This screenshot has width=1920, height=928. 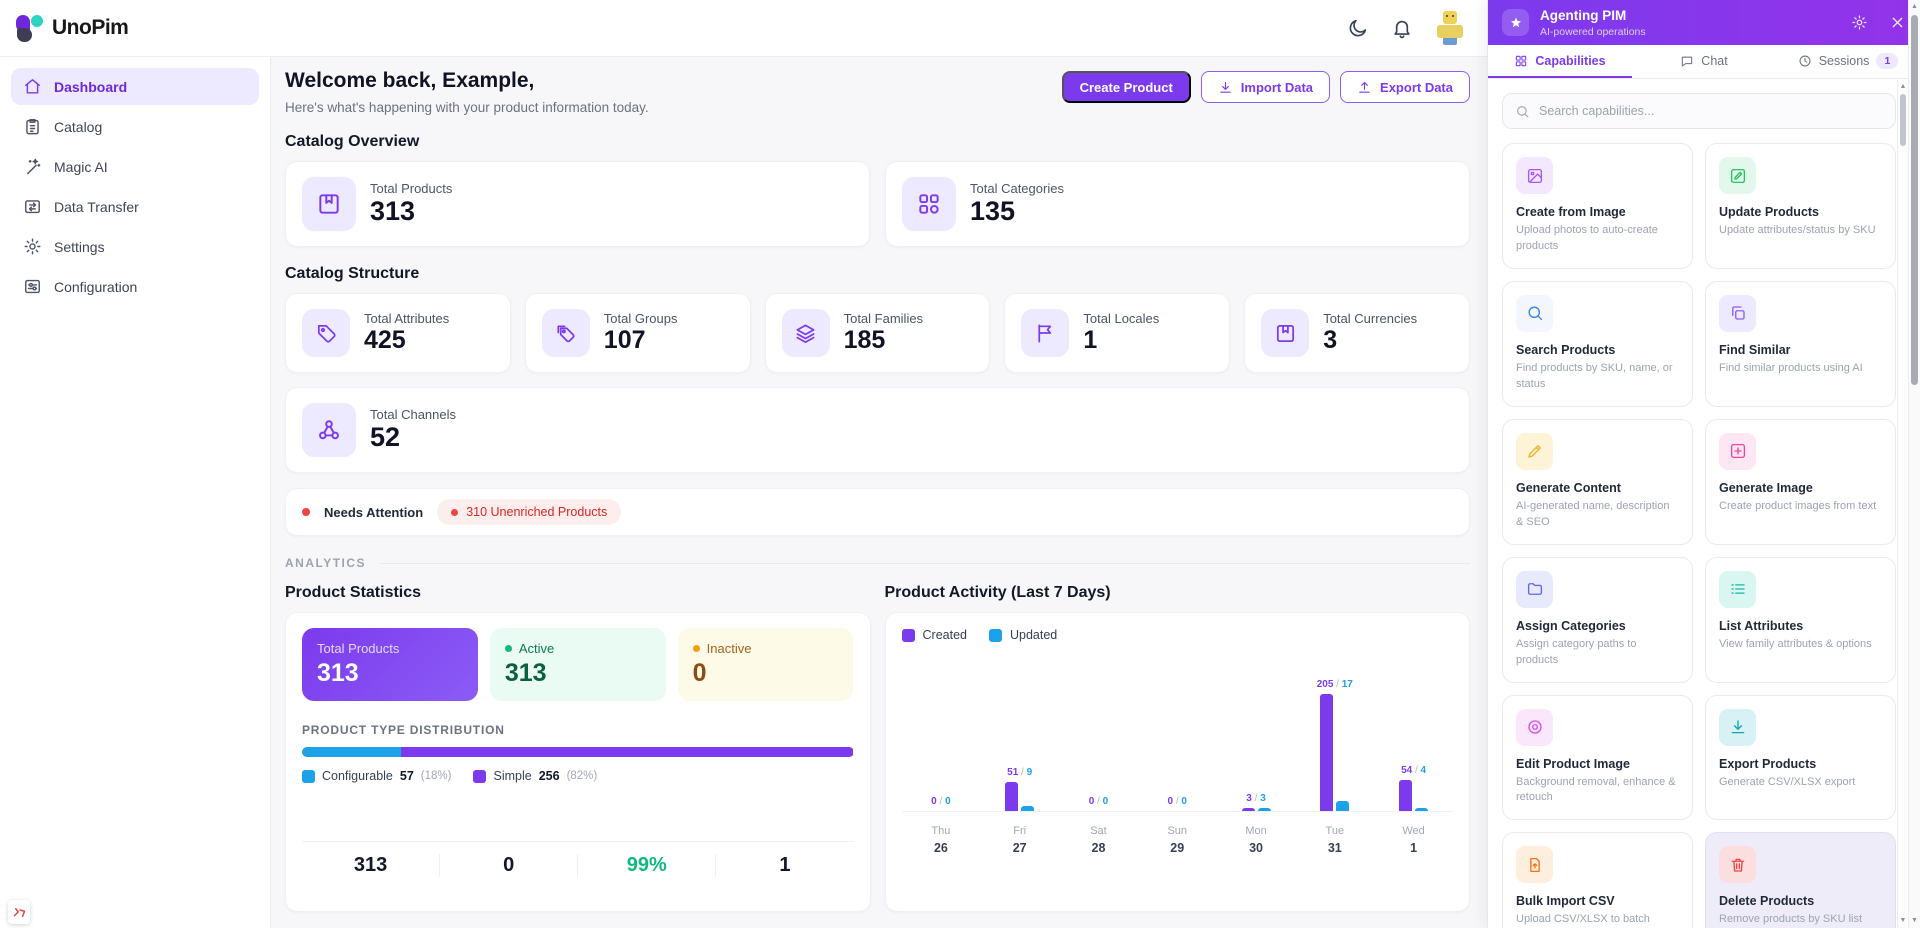 I want to click on bell-icon, so click(x=1402, y=28).